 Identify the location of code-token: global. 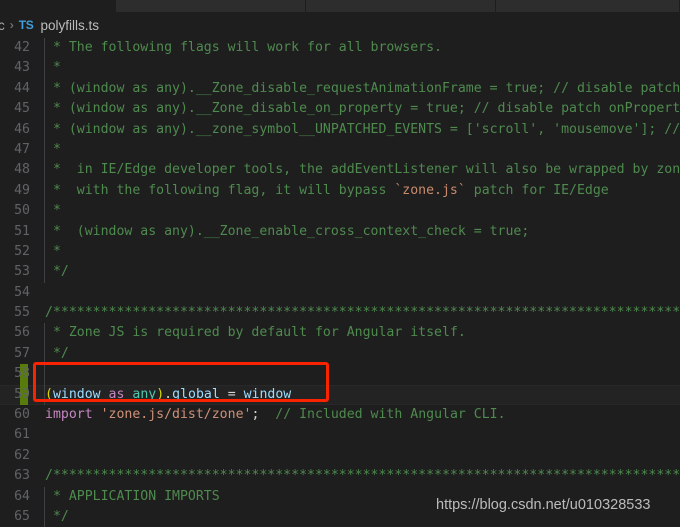
(196, 394).